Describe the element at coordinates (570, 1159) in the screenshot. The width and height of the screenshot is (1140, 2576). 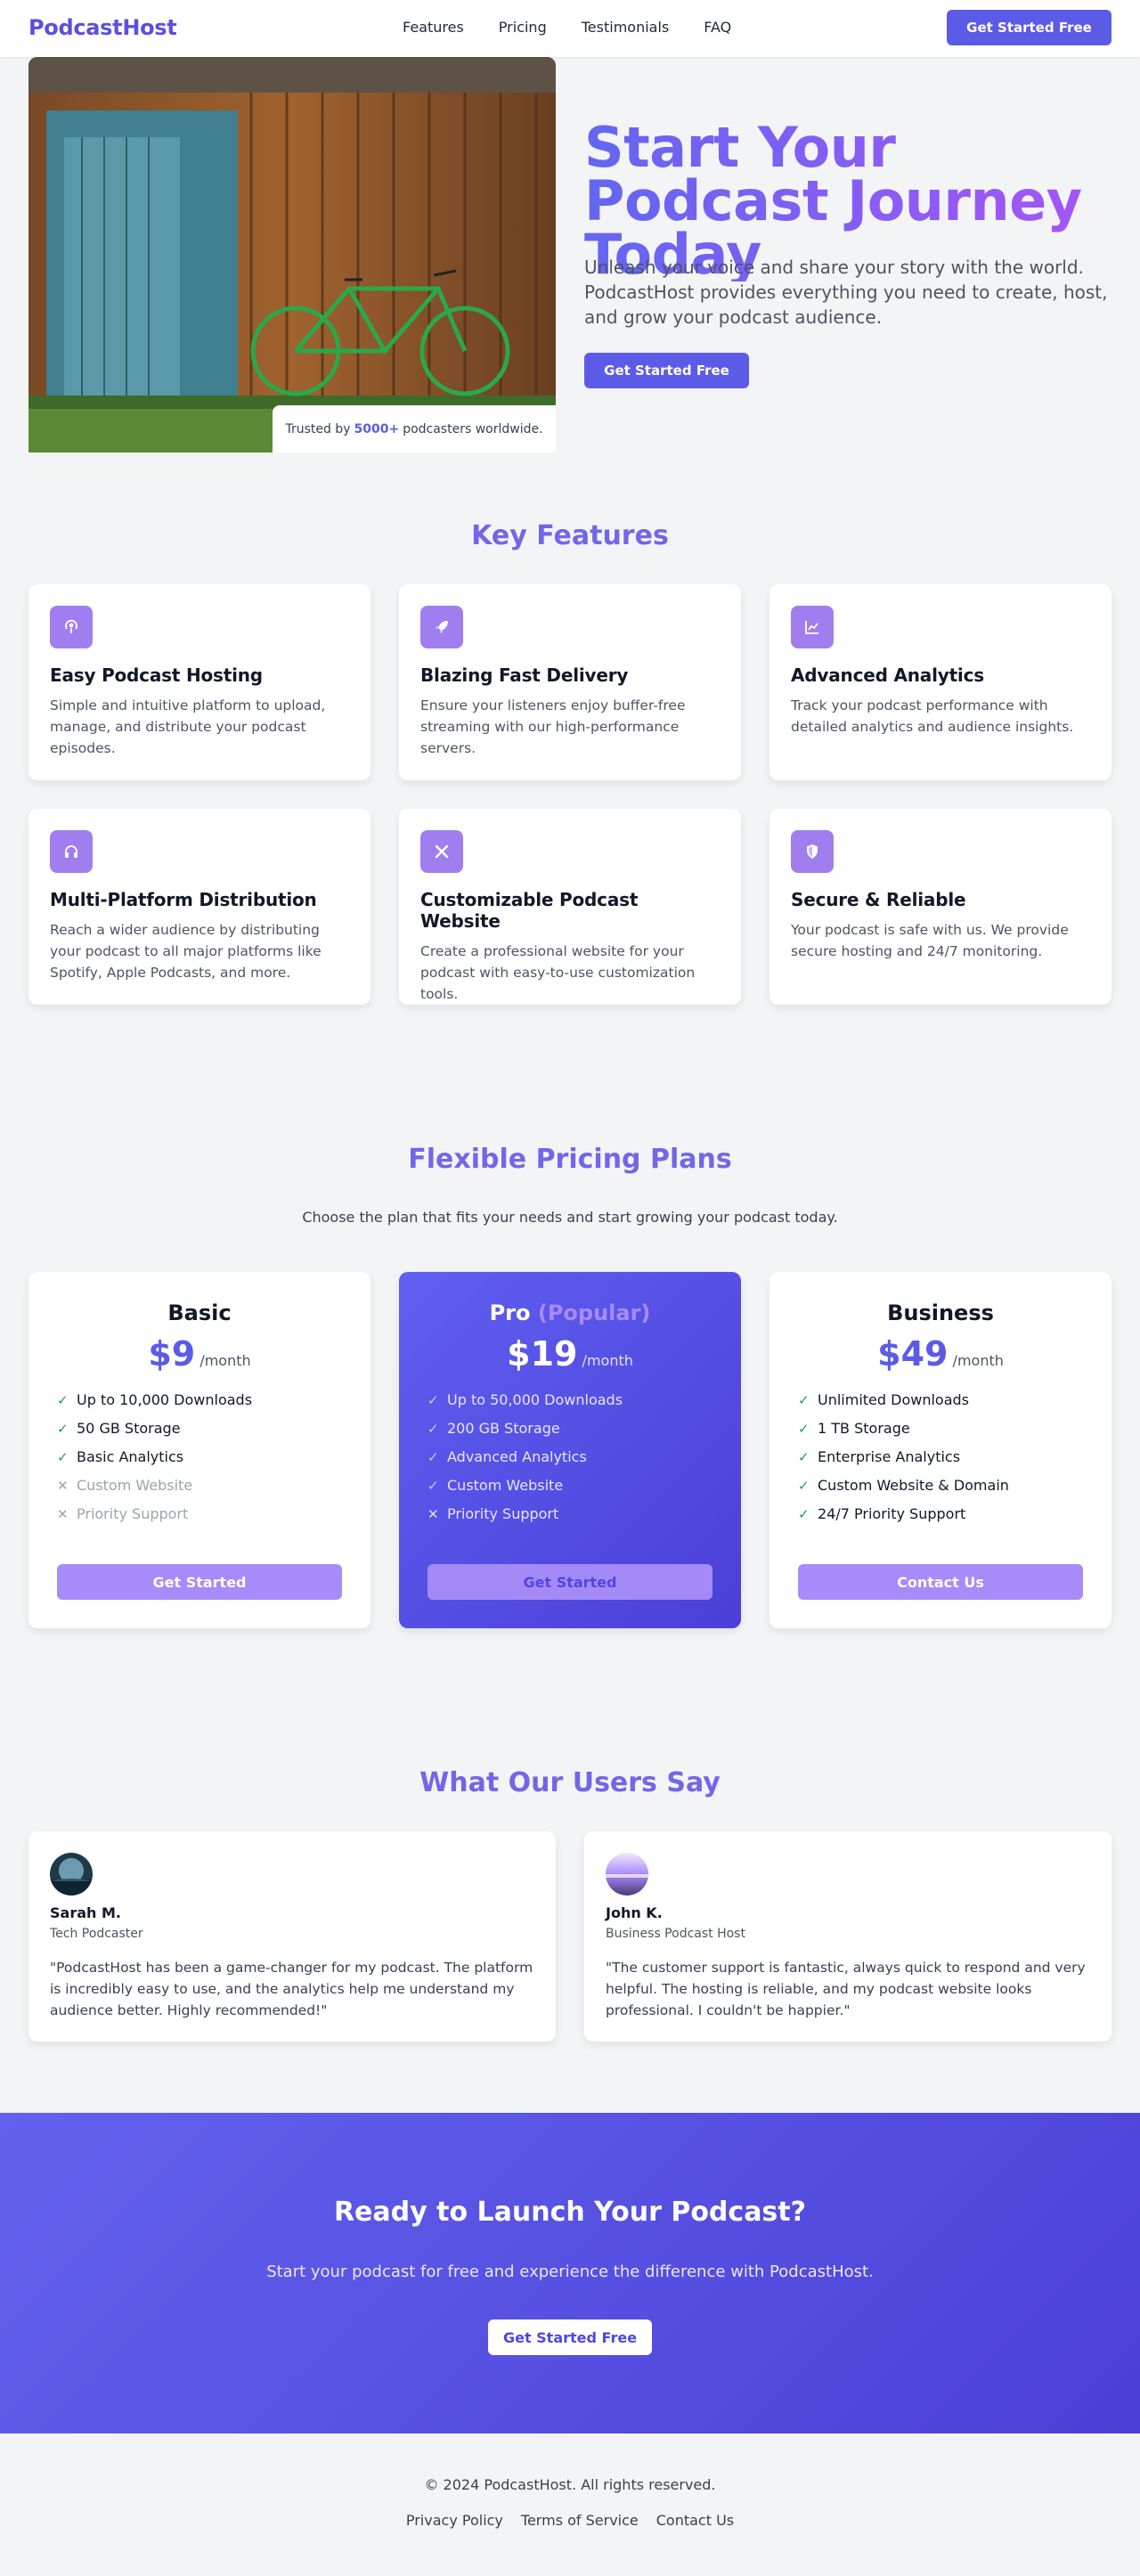
I see `pricing-title: Flexible Pricing Plans` at that location.